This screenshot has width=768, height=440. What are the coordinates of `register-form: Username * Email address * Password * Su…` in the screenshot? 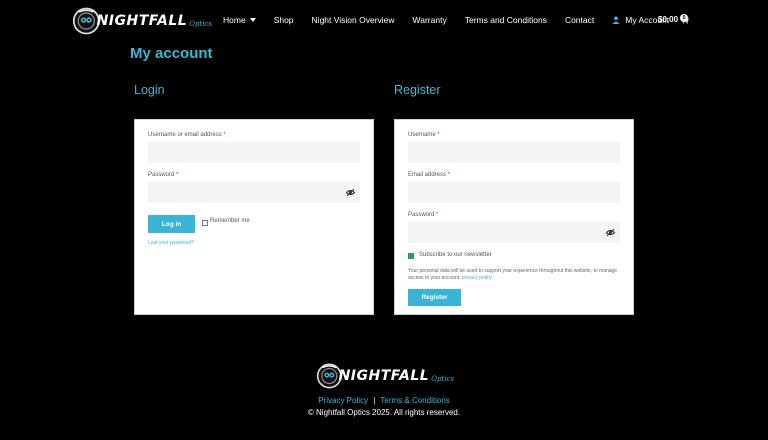 It's located at (514, 217).